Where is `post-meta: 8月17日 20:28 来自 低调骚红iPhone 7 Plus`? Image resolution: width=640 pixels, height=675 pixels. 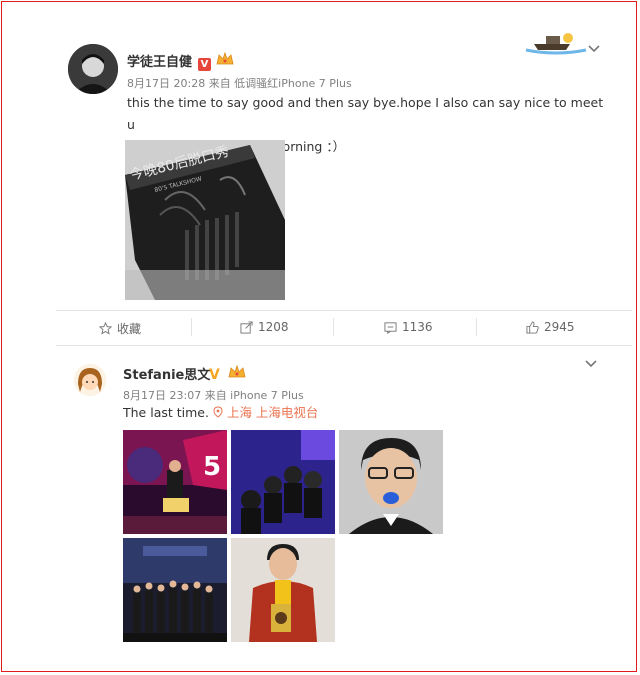 post-meta: 8月17日 20:28 来自 低调骚红iPhone 7 Plus is located at coordinates (239, 83).